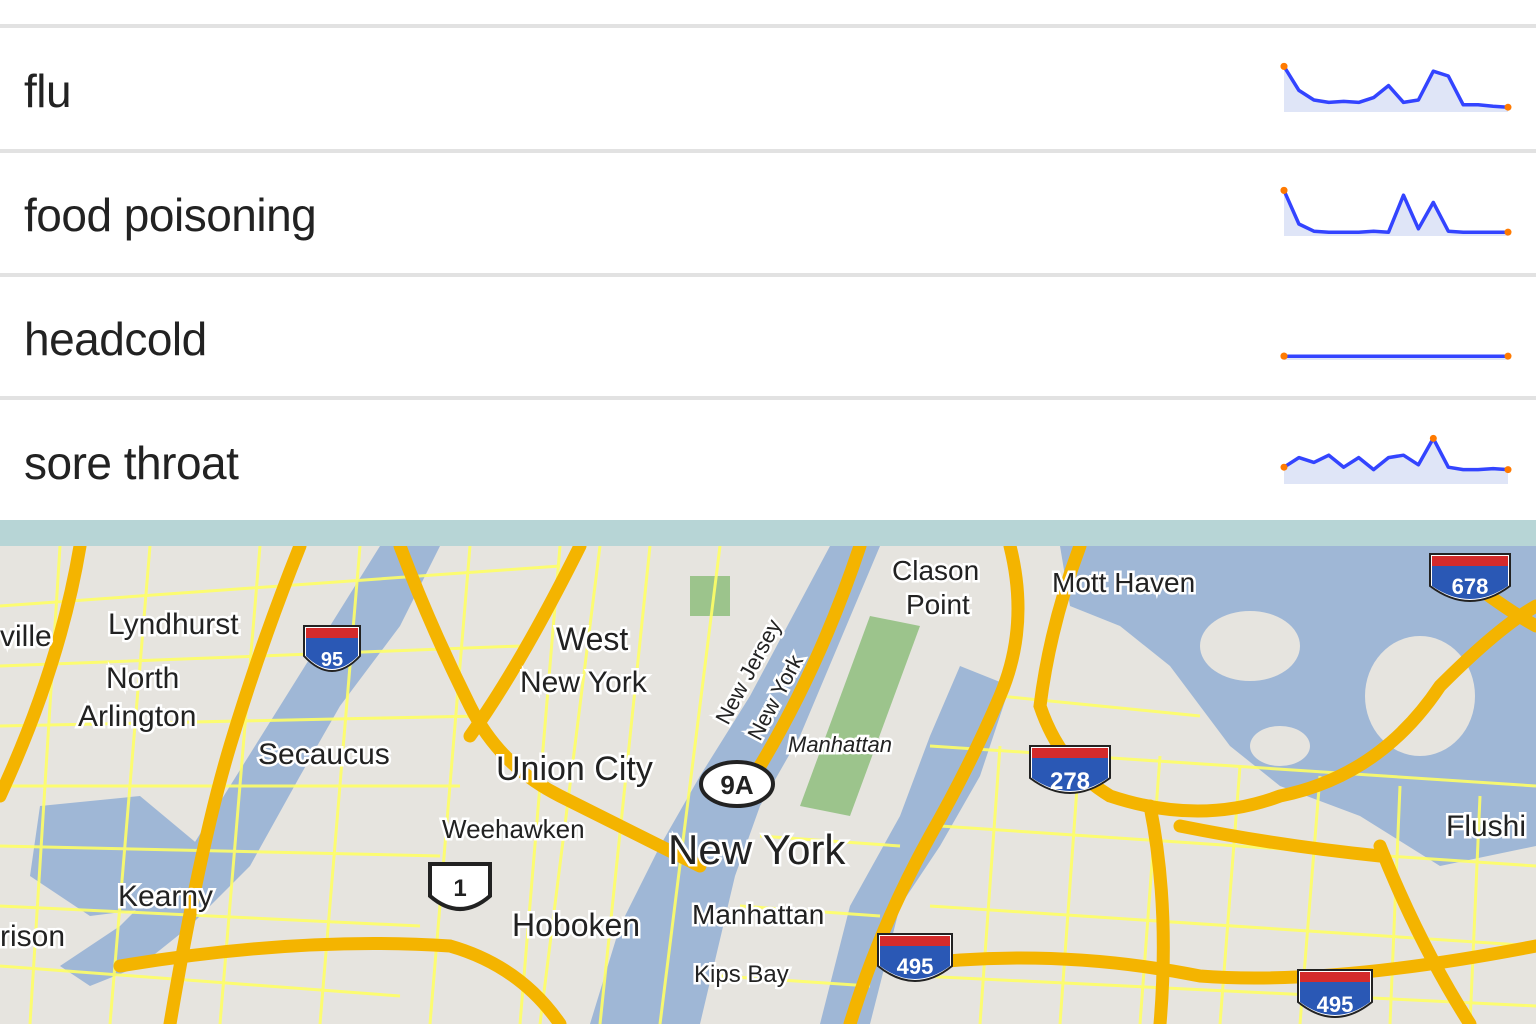 The height and width of the screenshot is (1024, 1536). I want to click on place-label: Clason, so click(935, 570).